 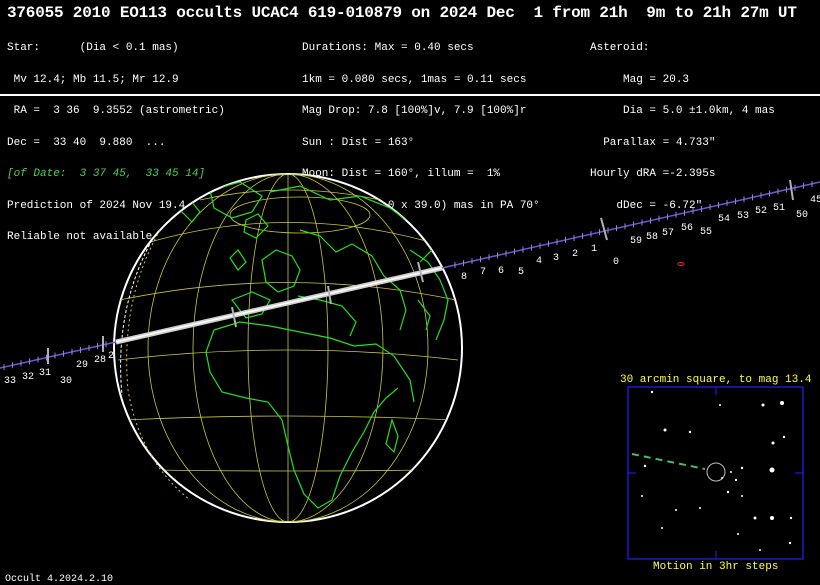 I want to click on right-path-tick-label: 3, so click(x=556, y=258).